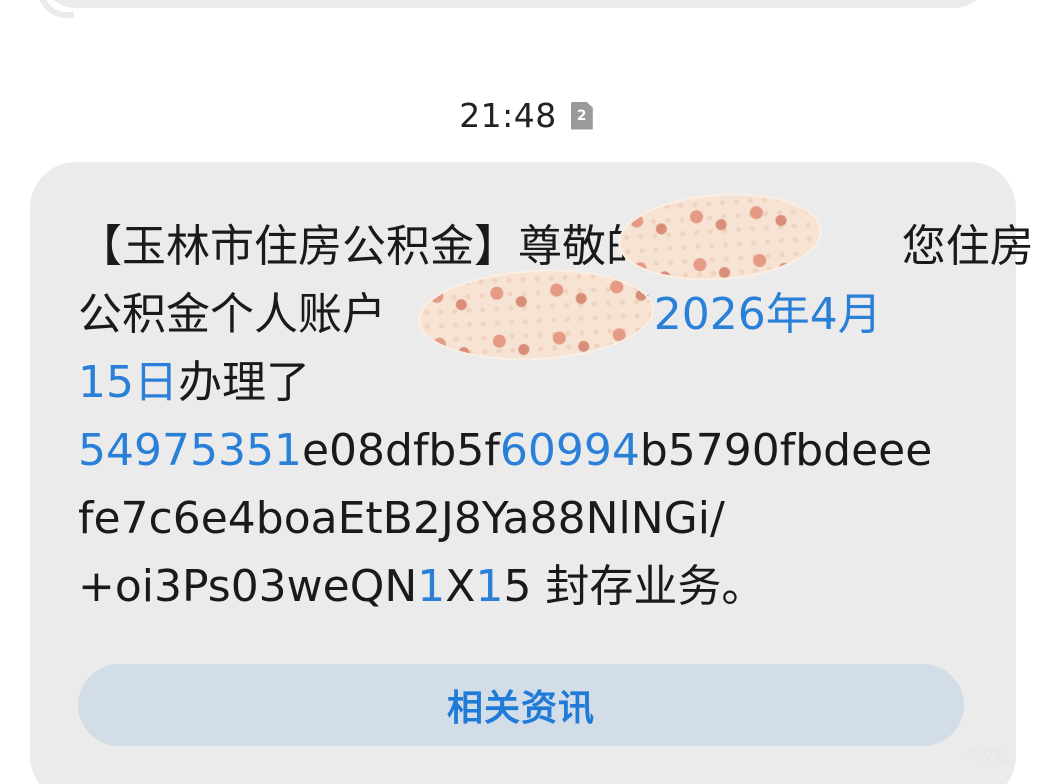 The height and width of the screenshot is (784, 1052). What do you see at coordinates (244, 382) in the screenshot?
I see `message-text: 办理了` at bounding box center [244, 382].